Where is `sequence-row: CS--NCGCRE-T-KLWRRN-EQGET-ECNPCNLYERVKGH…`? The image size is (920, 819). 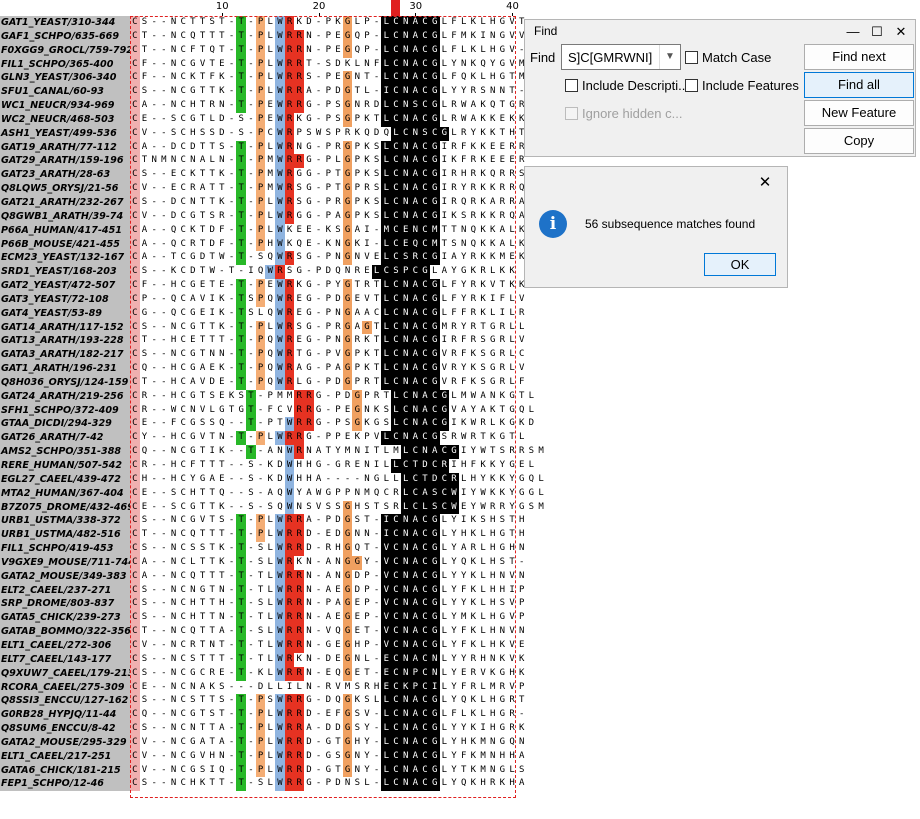
sequence-row: CS--NCGCRE-T-KLWRRN-EQGET-ECNPCNLYERVKGH… is located at coordinates (327, 673).